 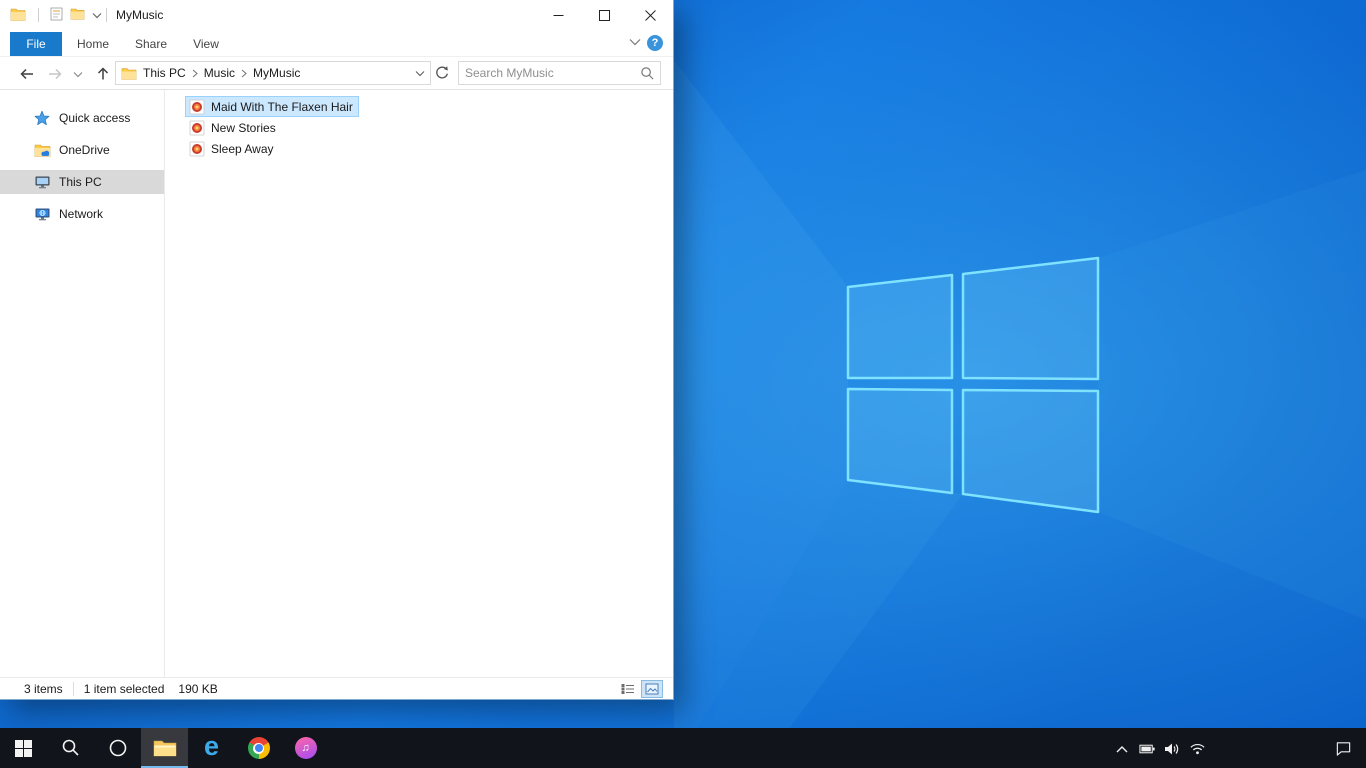 What do you see at coordinates (129, 73) in the screenshot?
I see `address-folder-icon` at bounding box center [129, 73].